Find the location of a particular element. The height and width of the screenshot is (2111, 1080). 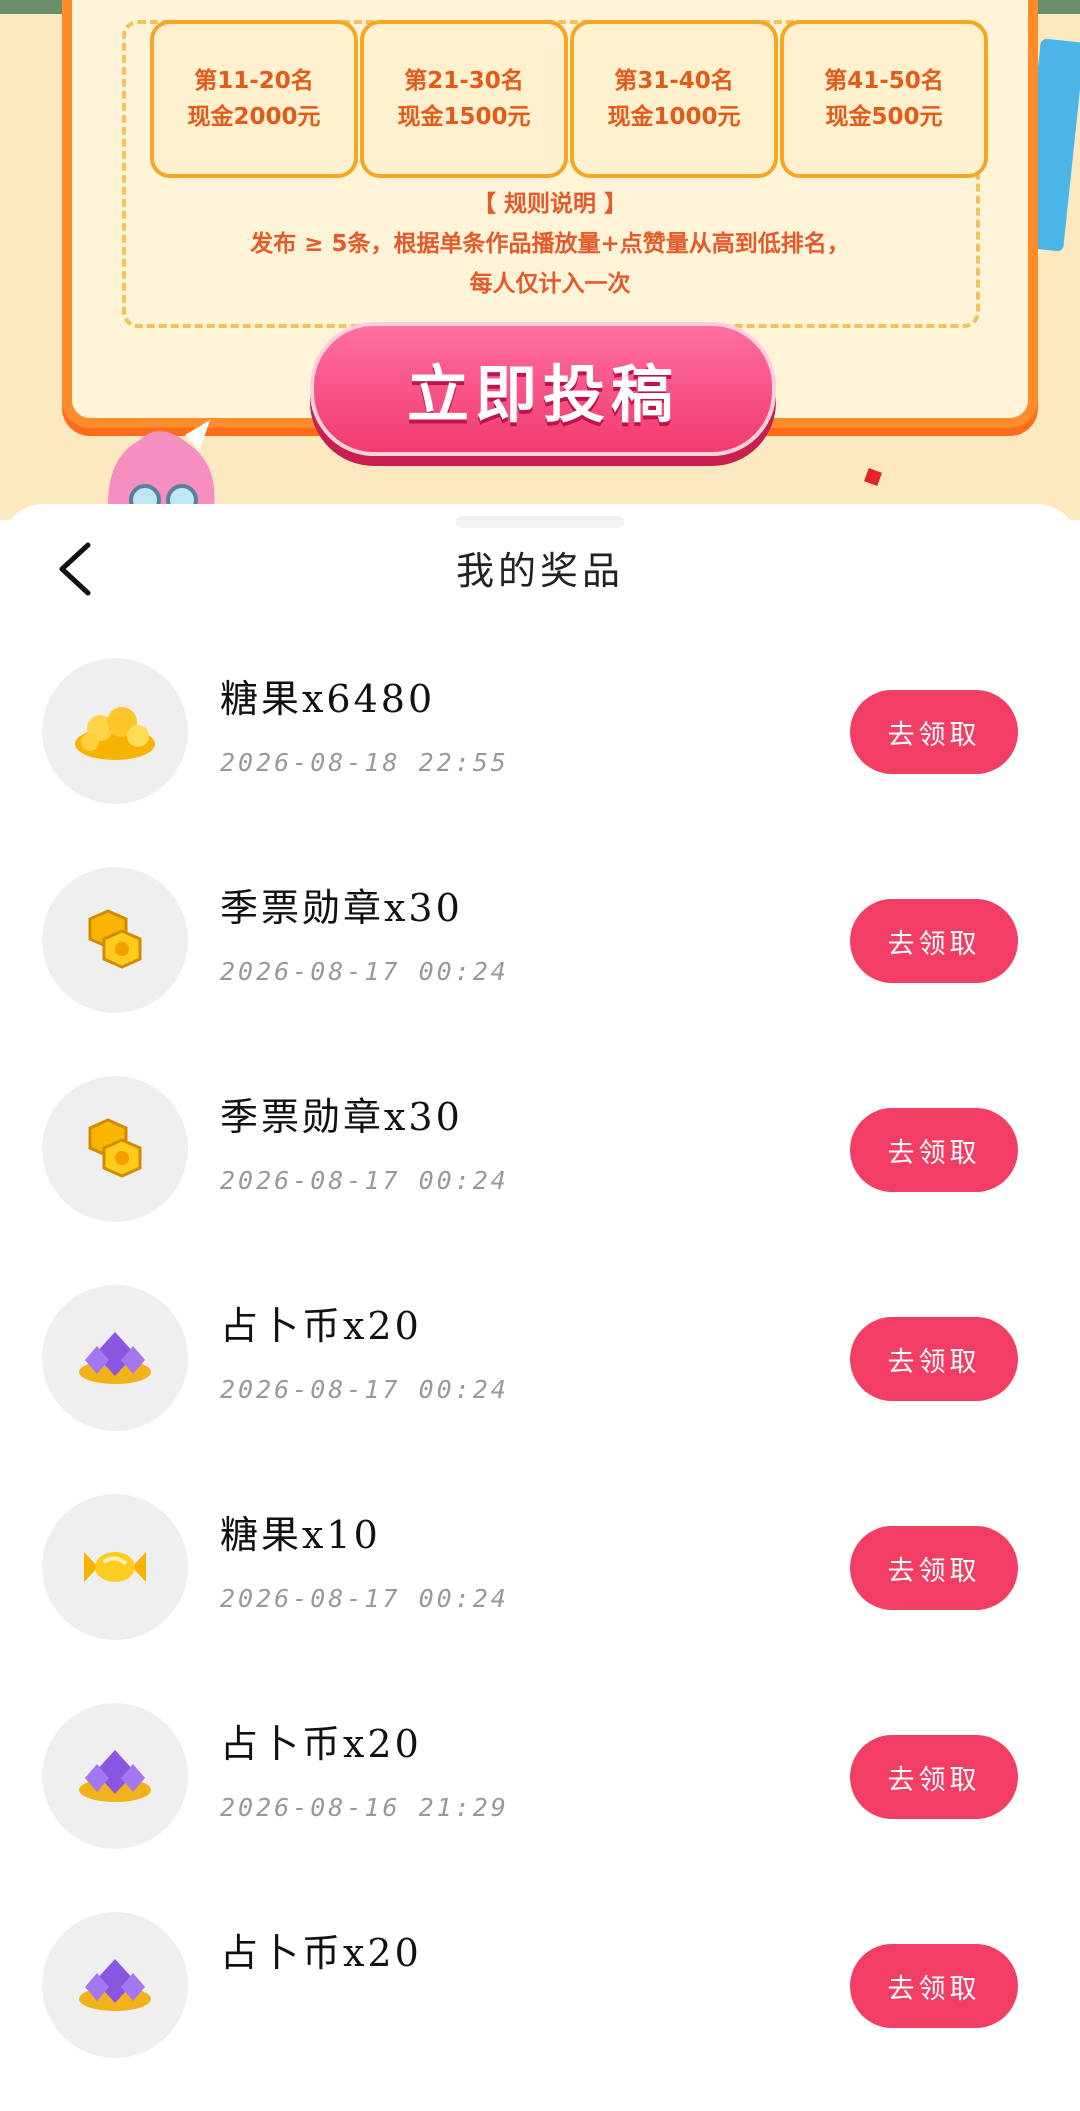

prize-rank: 第41-50名 is located at coordinates (884, 81).